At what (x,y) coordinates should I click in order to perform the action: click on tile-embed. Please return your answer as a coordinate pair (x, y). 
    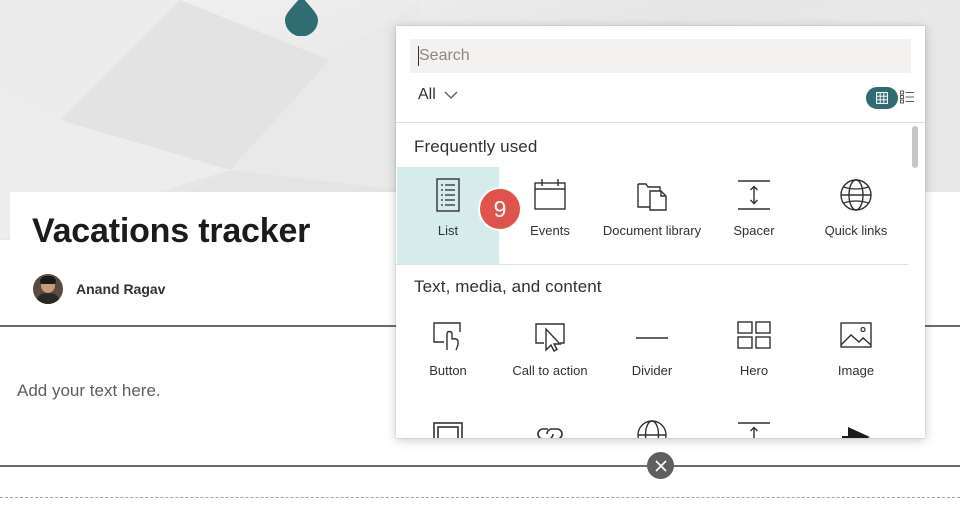
    Looking at the image, I should click on (652, 420).